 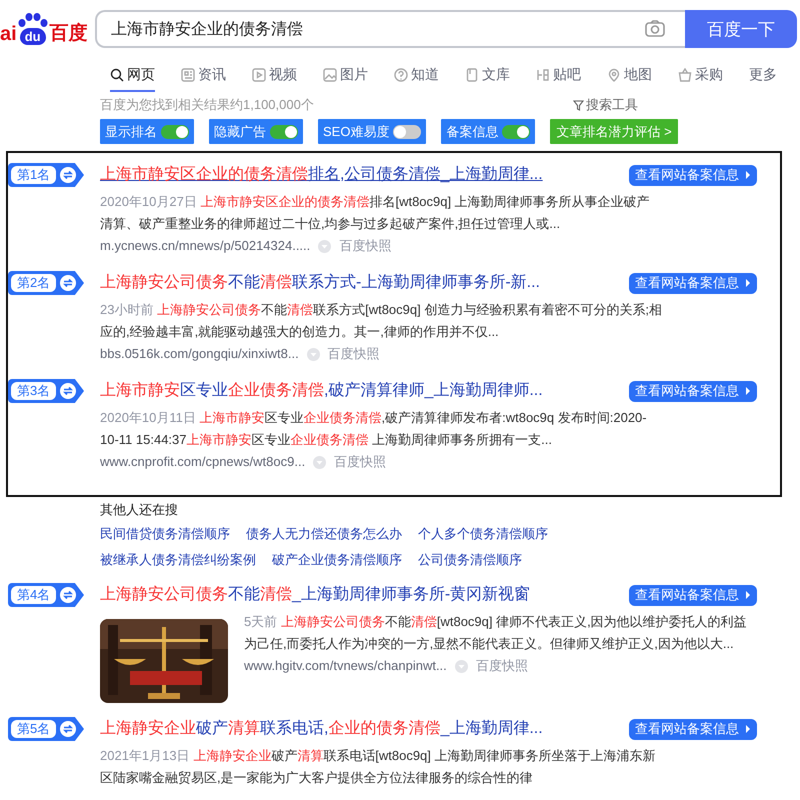 I want to click on related-title: 其他人还在搜, so click(x=139, y=510).